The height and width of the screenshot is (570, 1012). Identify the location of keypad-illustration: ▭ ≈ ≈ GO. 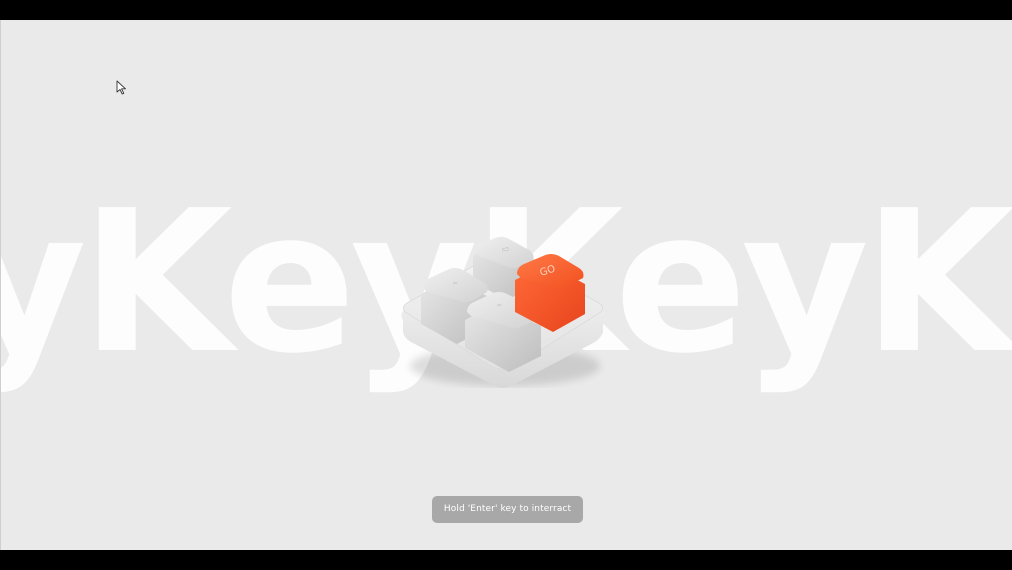
(503, 302).